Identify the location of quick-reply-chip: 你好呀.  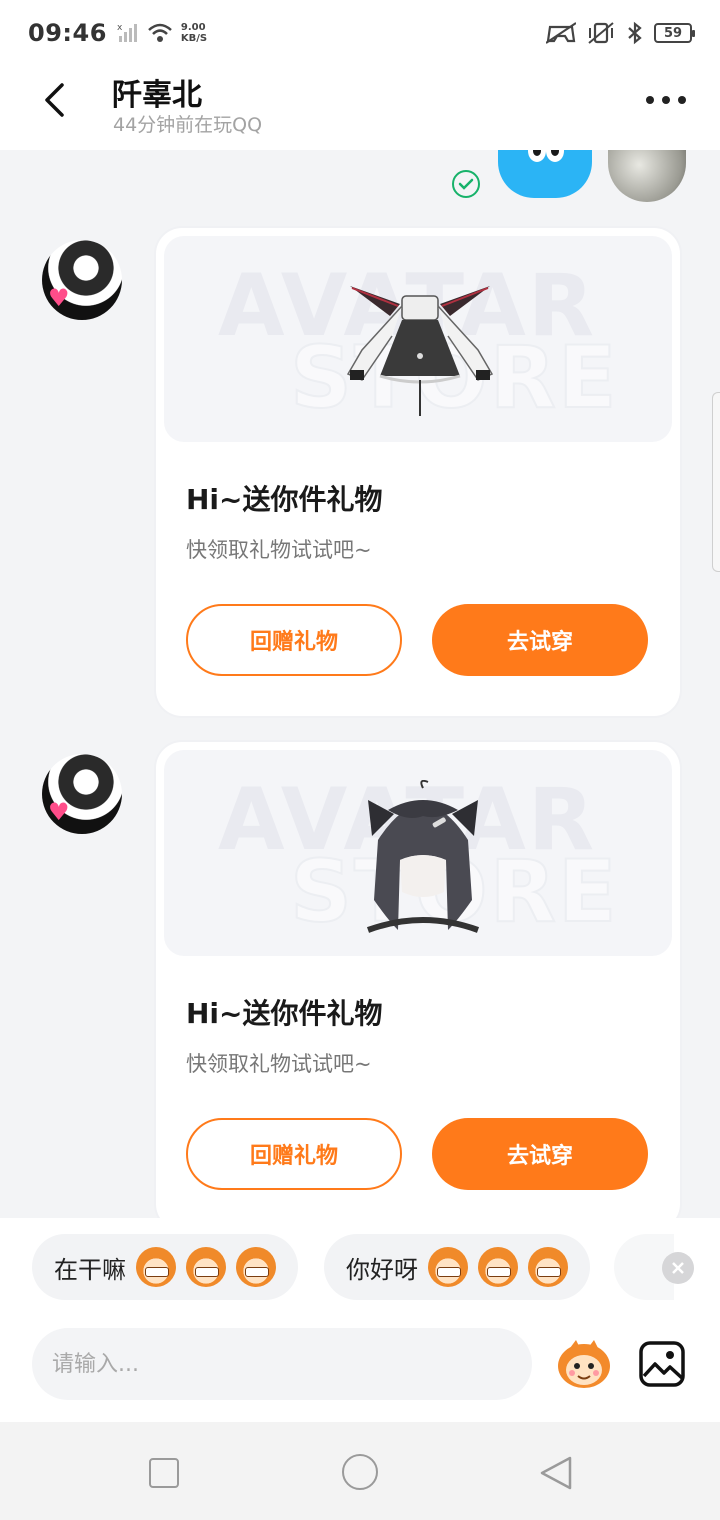
(457, 1267).